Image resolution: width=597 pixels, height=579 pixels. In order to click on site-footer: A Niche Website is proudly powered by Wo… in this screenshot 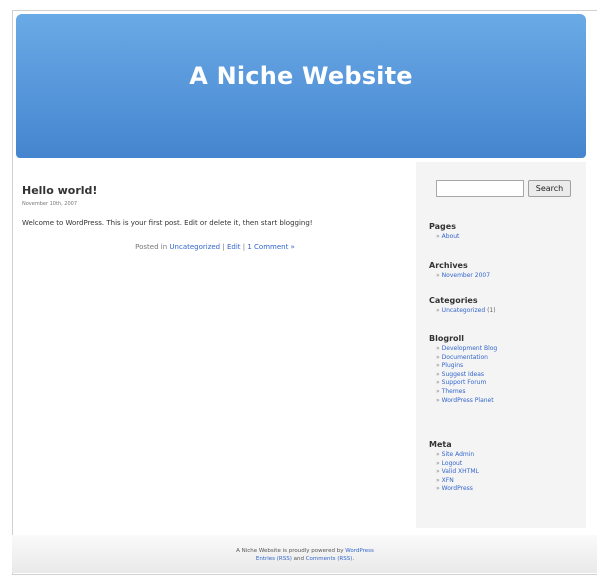, I will do `click(304, 554)`.